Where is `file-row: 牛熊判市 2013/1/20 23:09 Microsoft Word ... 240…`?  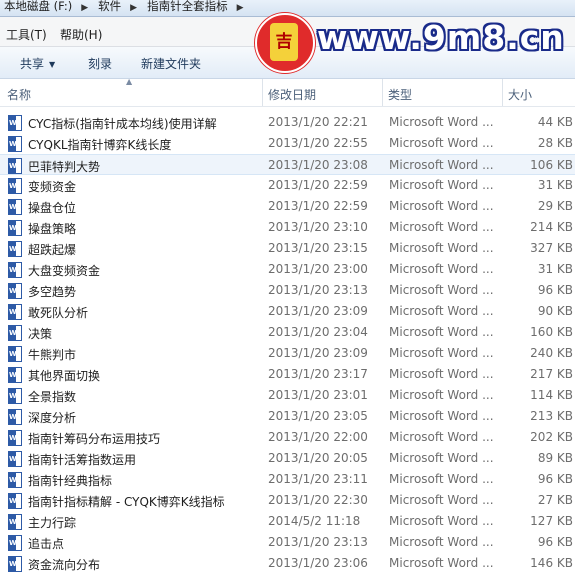
file-row: 牛熊判市 2013/1/20 23:09 Microsoft Word ... 240… is located at coordinates (287, 353).